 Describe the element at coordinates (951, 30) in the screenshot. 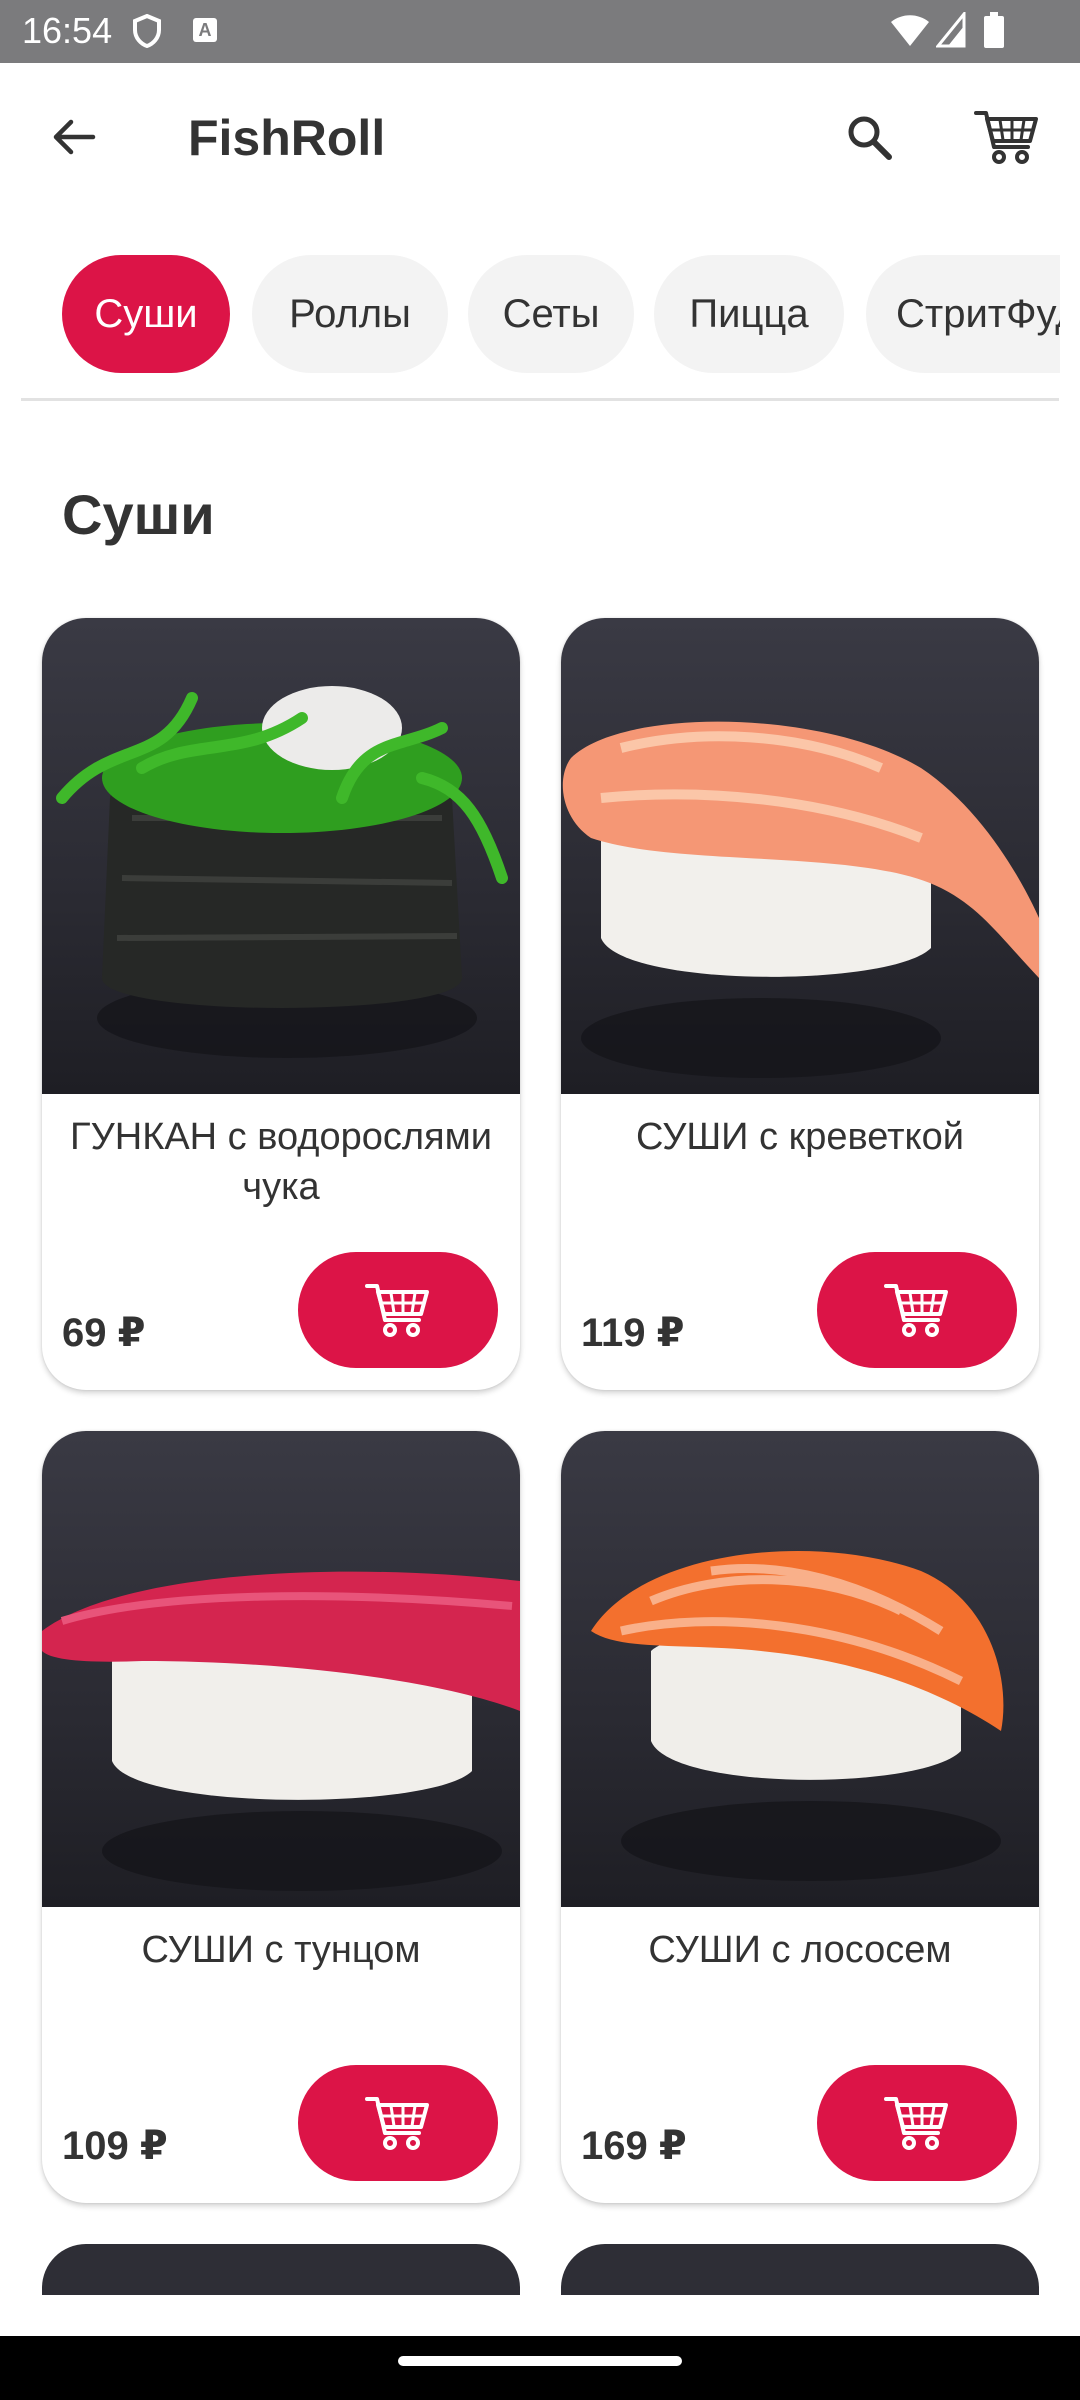

I see `cell-signal-icon` at that location.